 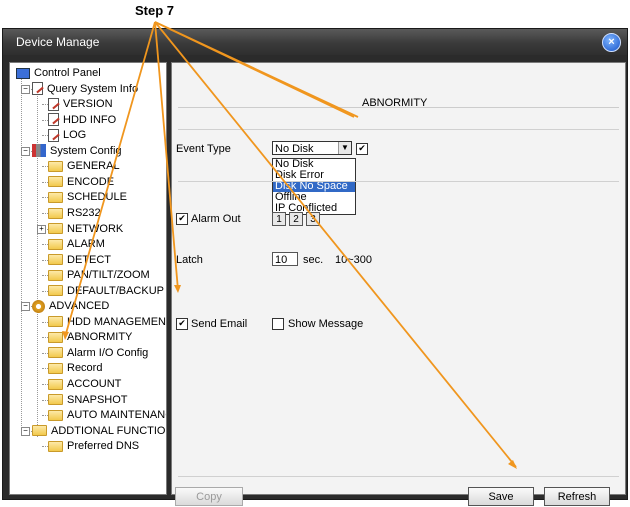 What do you see at coordinates (58, 73) in the screenshot?
I see `tree-item-control-panel: Control Panel` at bounding box center [58, 73].